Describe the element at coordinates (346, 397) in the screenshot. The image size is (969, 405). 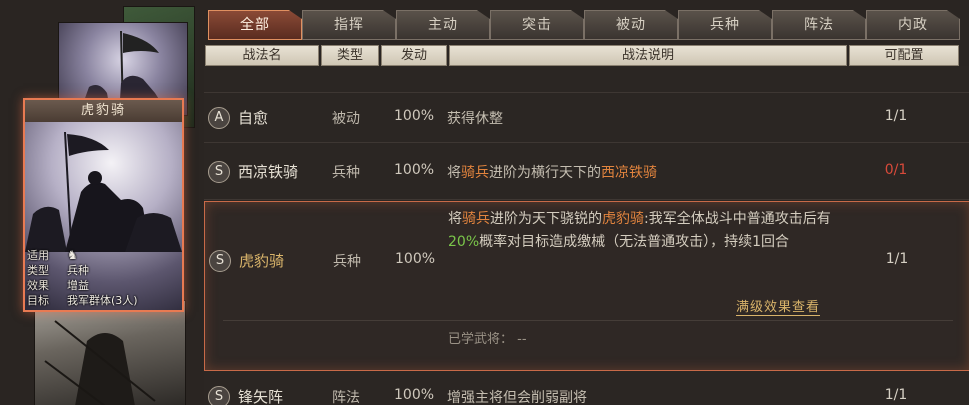
I see `tactic-type: 阵法` at that location.